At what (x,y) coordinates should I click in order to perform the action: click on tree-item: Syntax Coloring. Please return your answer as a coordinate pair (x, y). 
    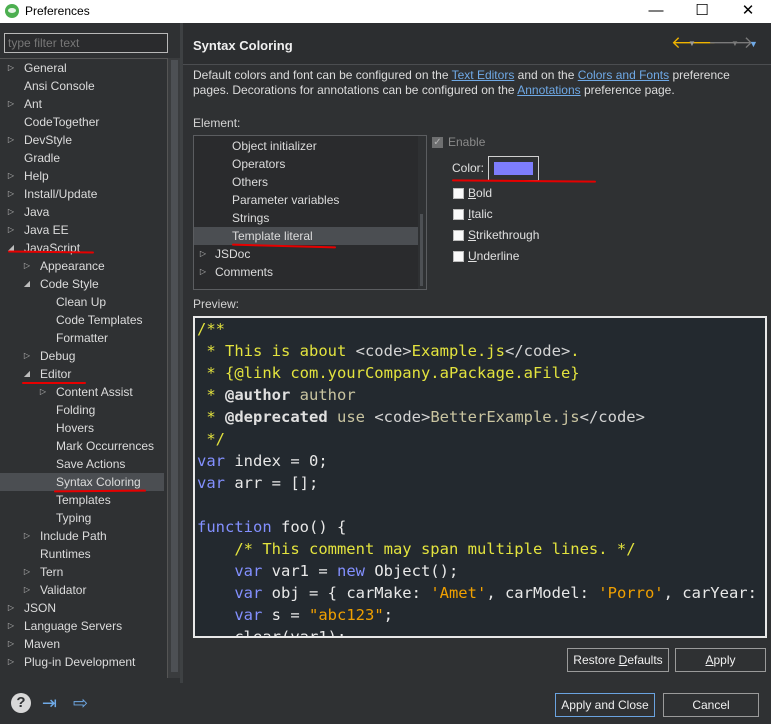
    Looking at the image, I should click on (82, 482).